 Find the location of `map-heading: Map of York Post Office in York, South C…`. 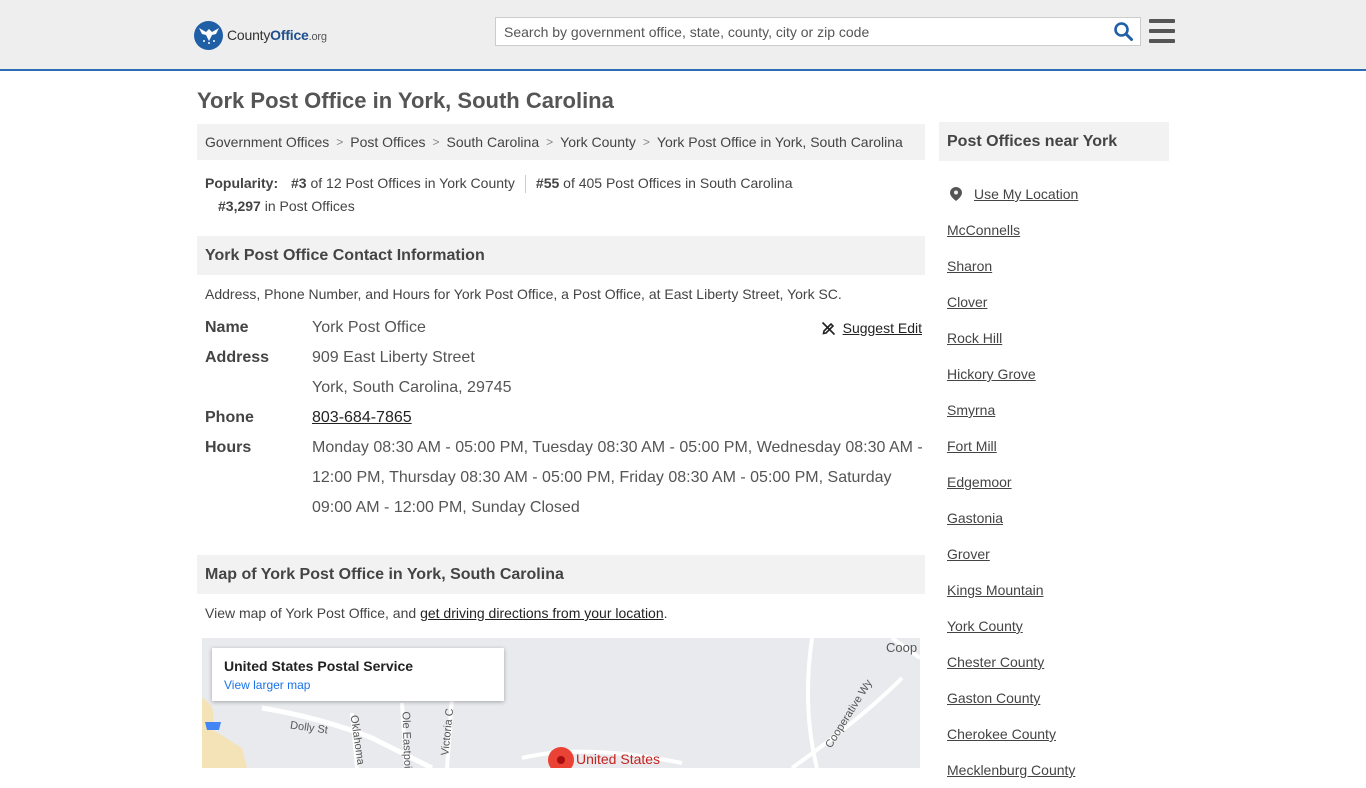

map-heading: Map of York Post Office in York, South C… is located at coordinates (561, 574).